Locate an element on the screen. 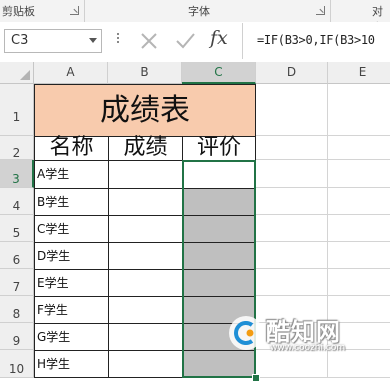 The width and height of the screenshot is (390, 388). column-header-e: E is located at coordinates (359, 73).